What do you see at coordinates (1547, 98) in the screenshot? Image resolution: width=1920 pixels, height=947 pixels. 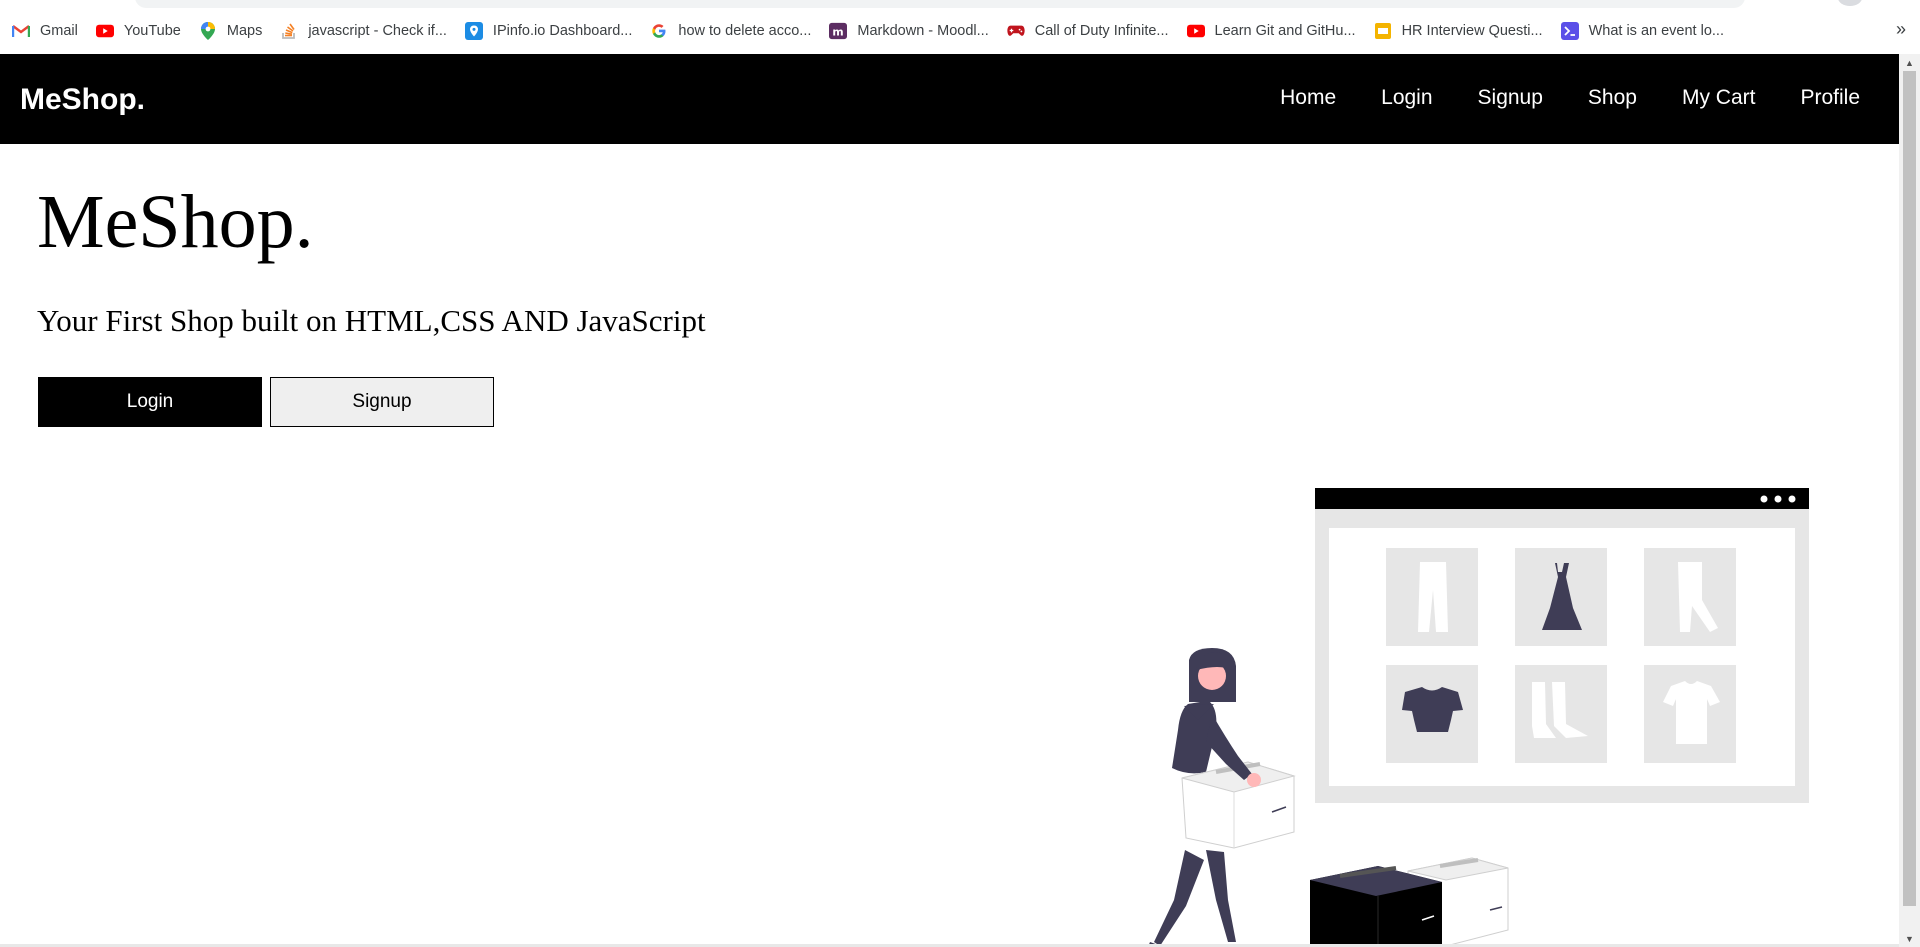 I see `nav-links: Home Login Signup Shop My Cart Profile` at bounding box center [1547, 98].